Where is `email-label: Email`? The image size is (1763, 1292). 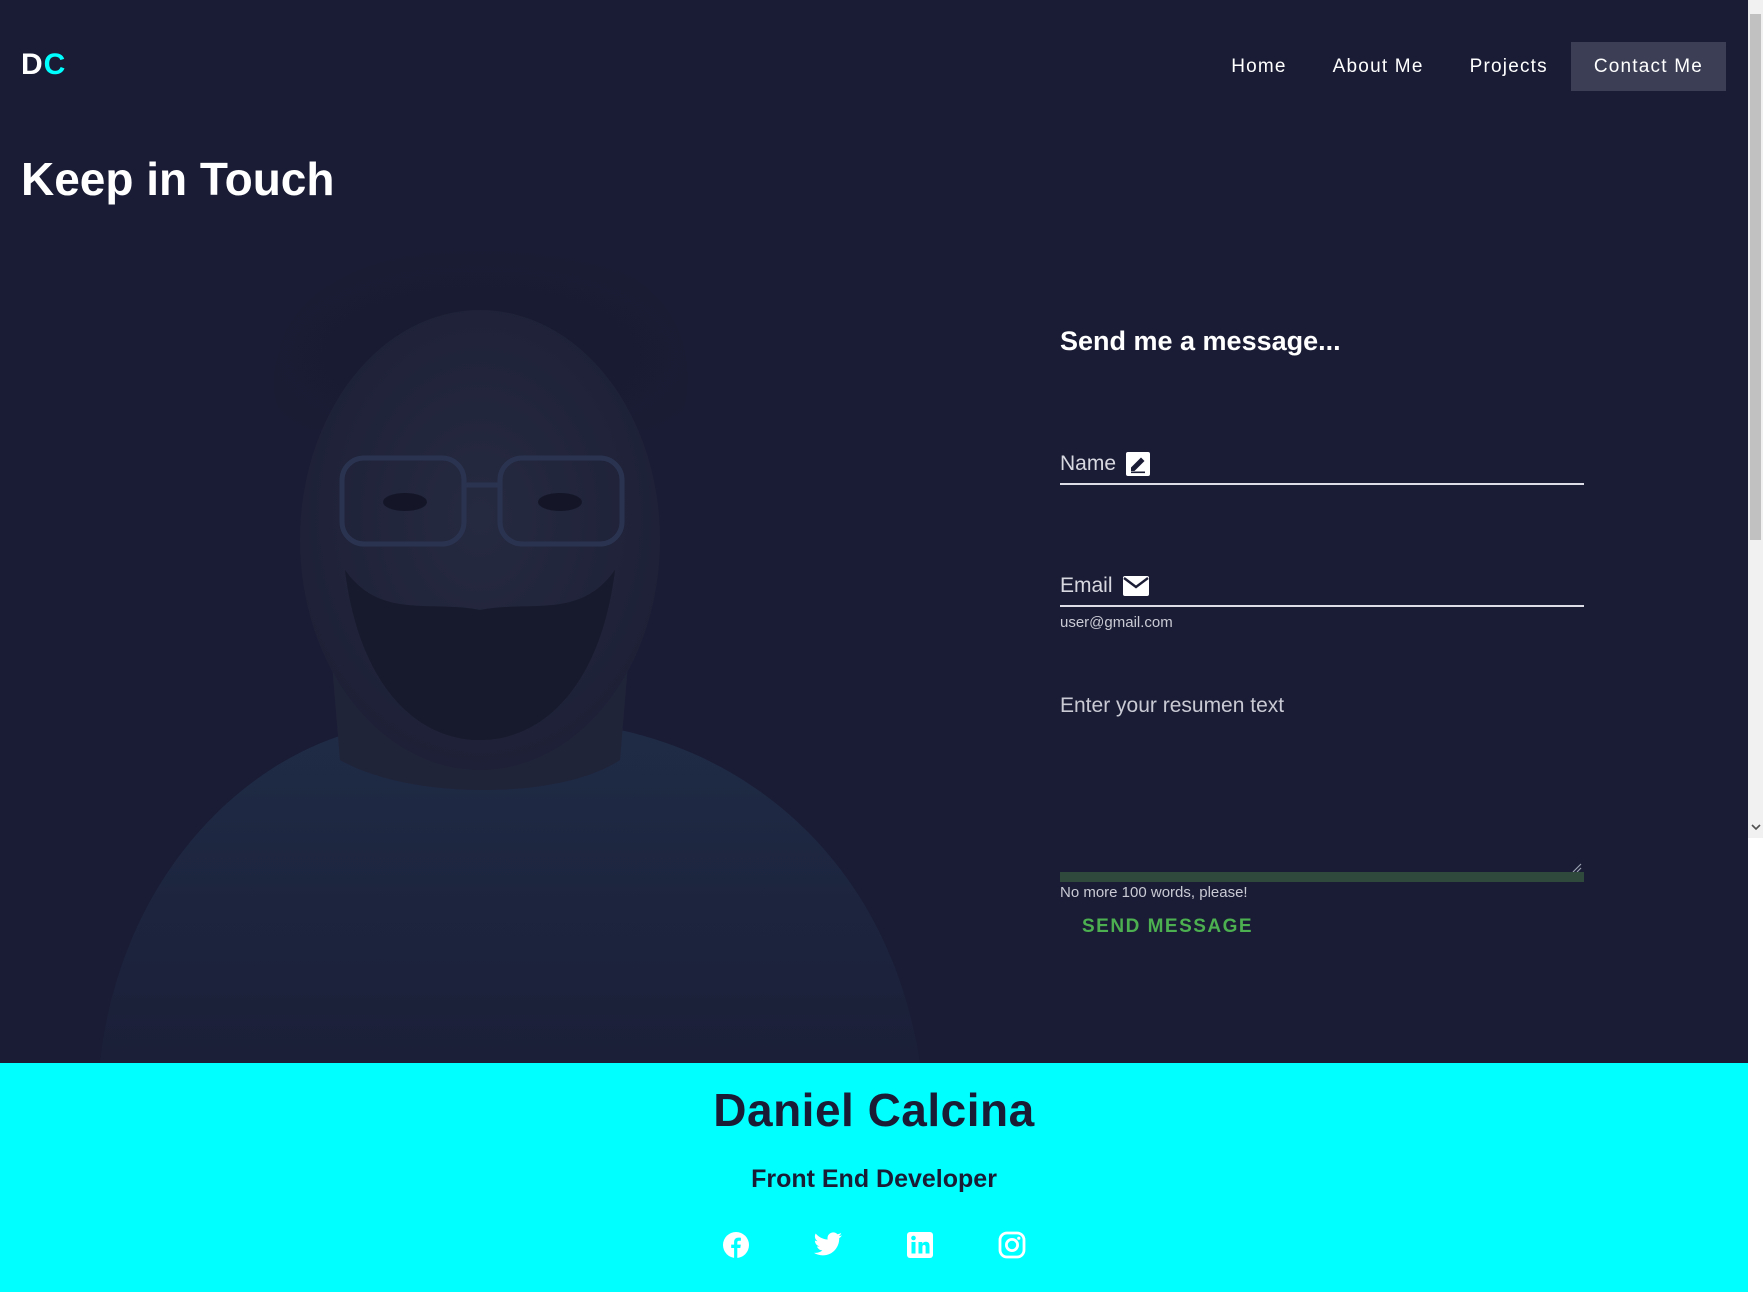
email-label: Email is located at coordinates (1086, 585).